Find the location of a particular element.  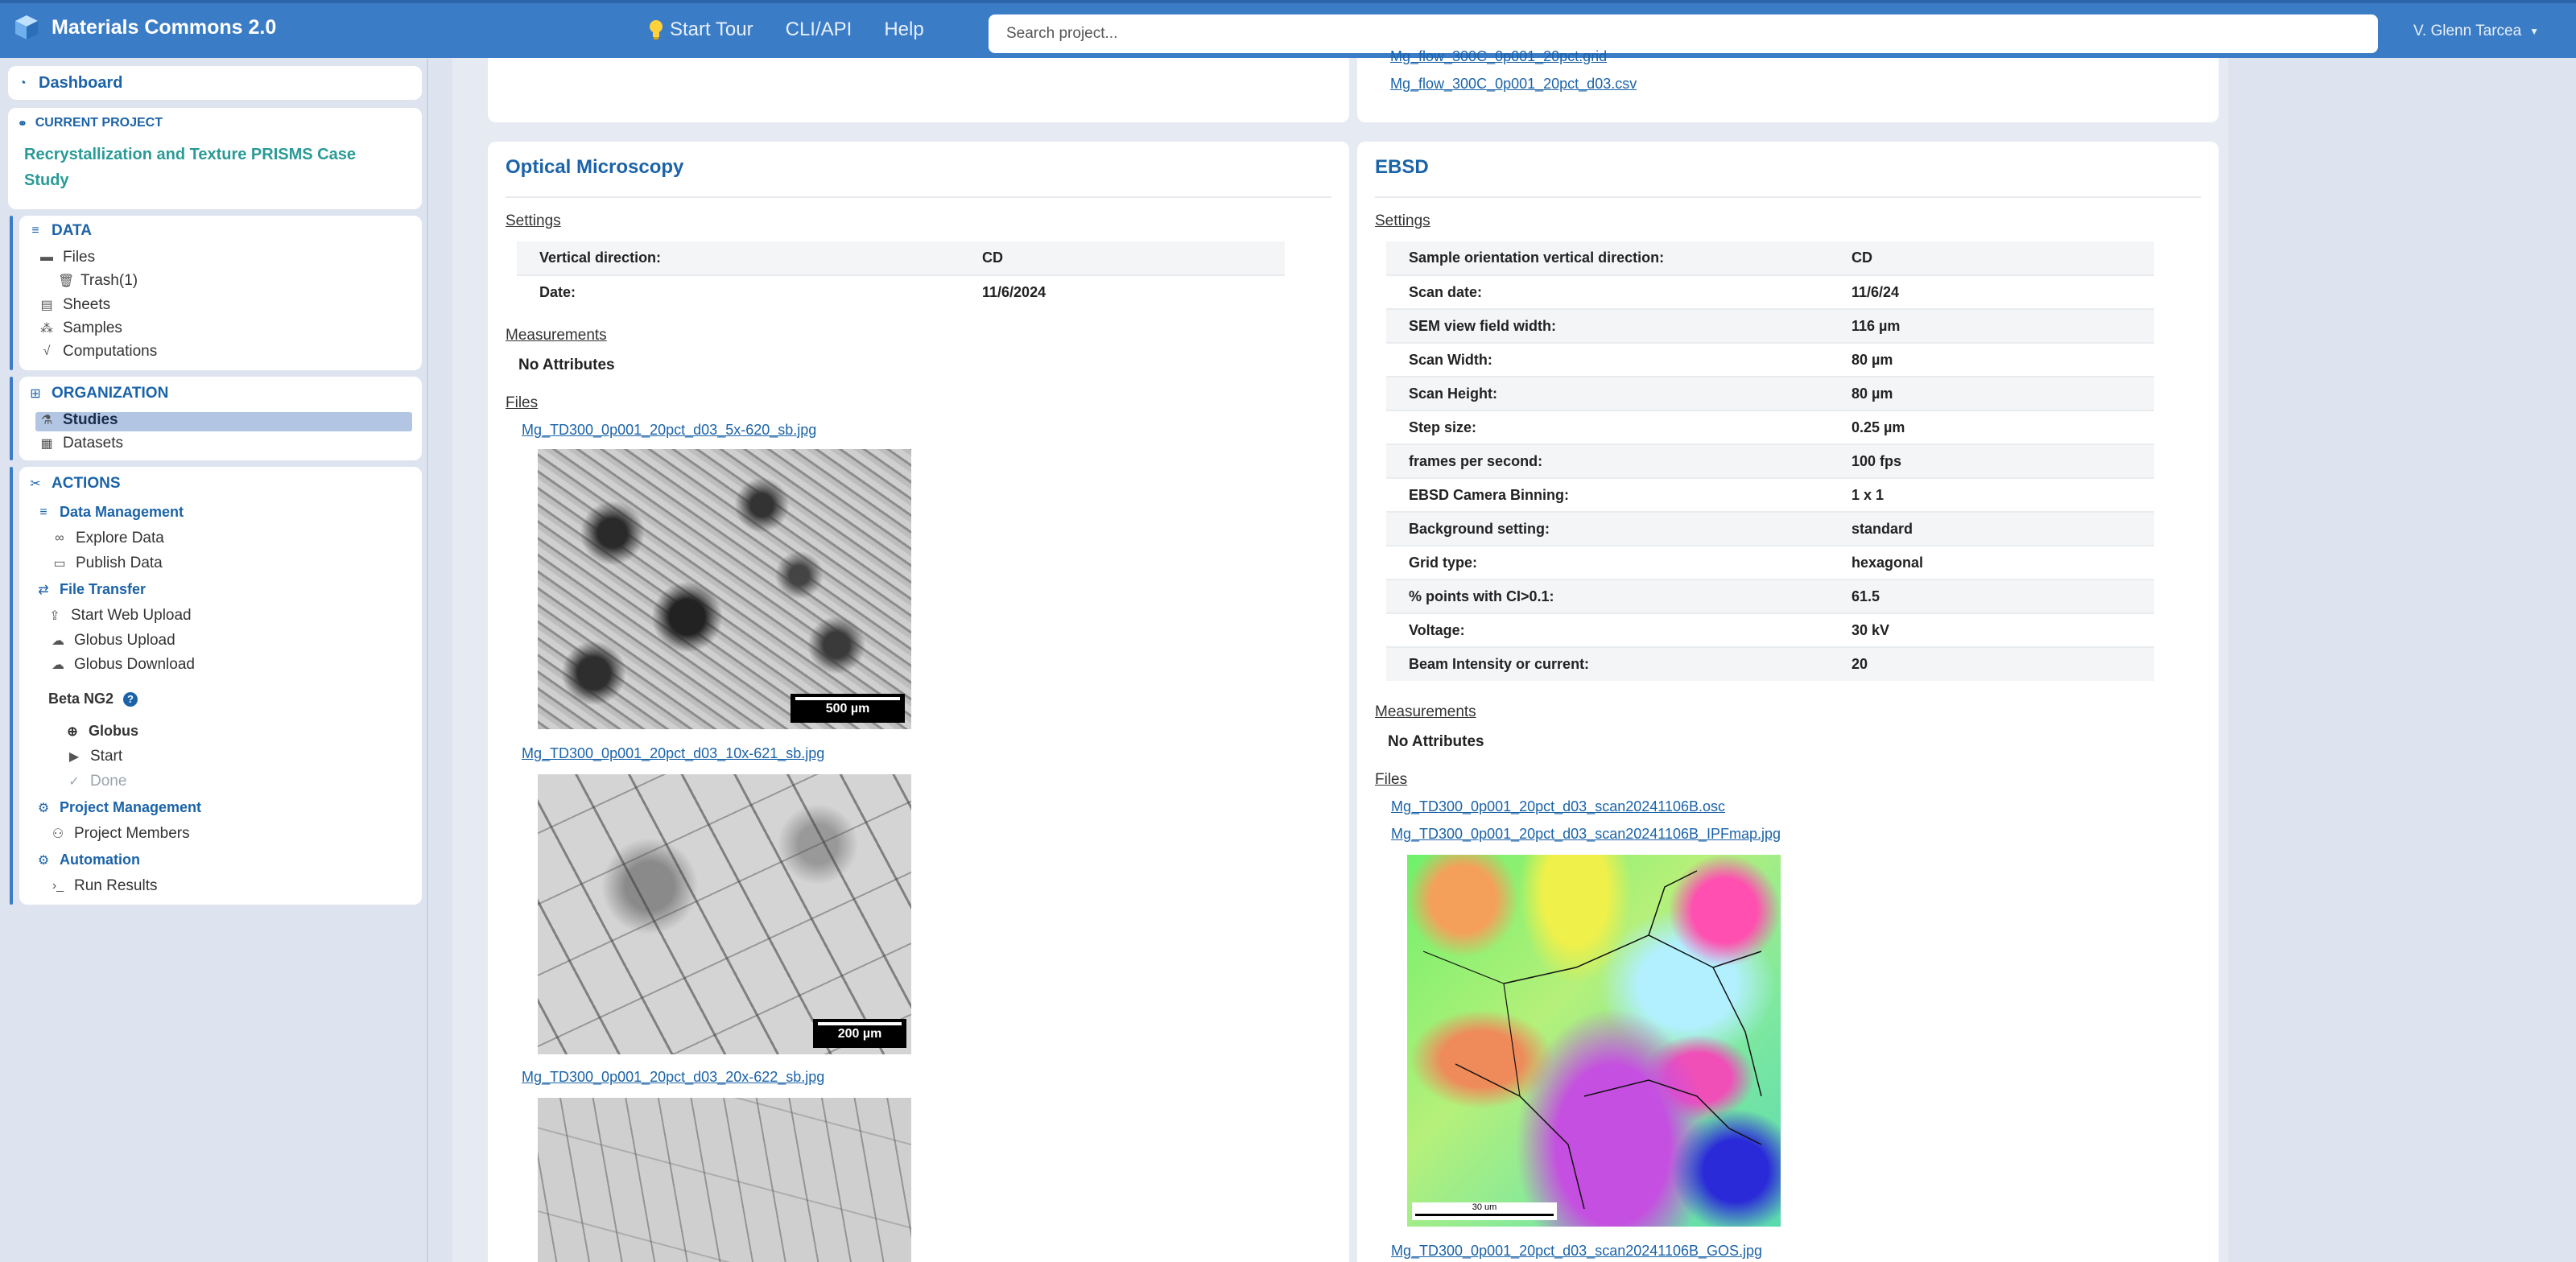

cogs-icon: ⚙ is located at coordinates (43, 808).